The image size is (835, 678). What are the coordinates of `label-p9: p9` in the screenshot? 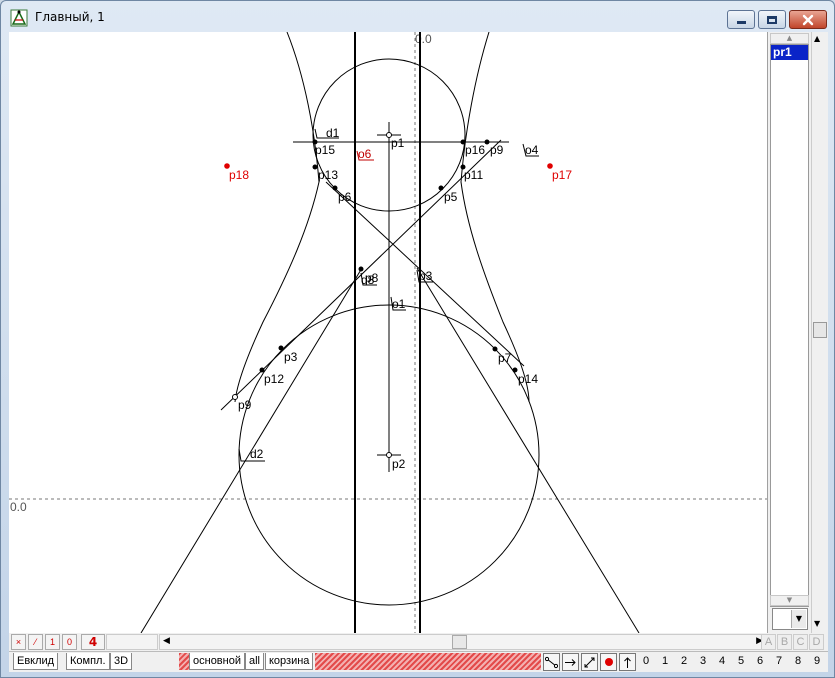 It's located at (497, 150).